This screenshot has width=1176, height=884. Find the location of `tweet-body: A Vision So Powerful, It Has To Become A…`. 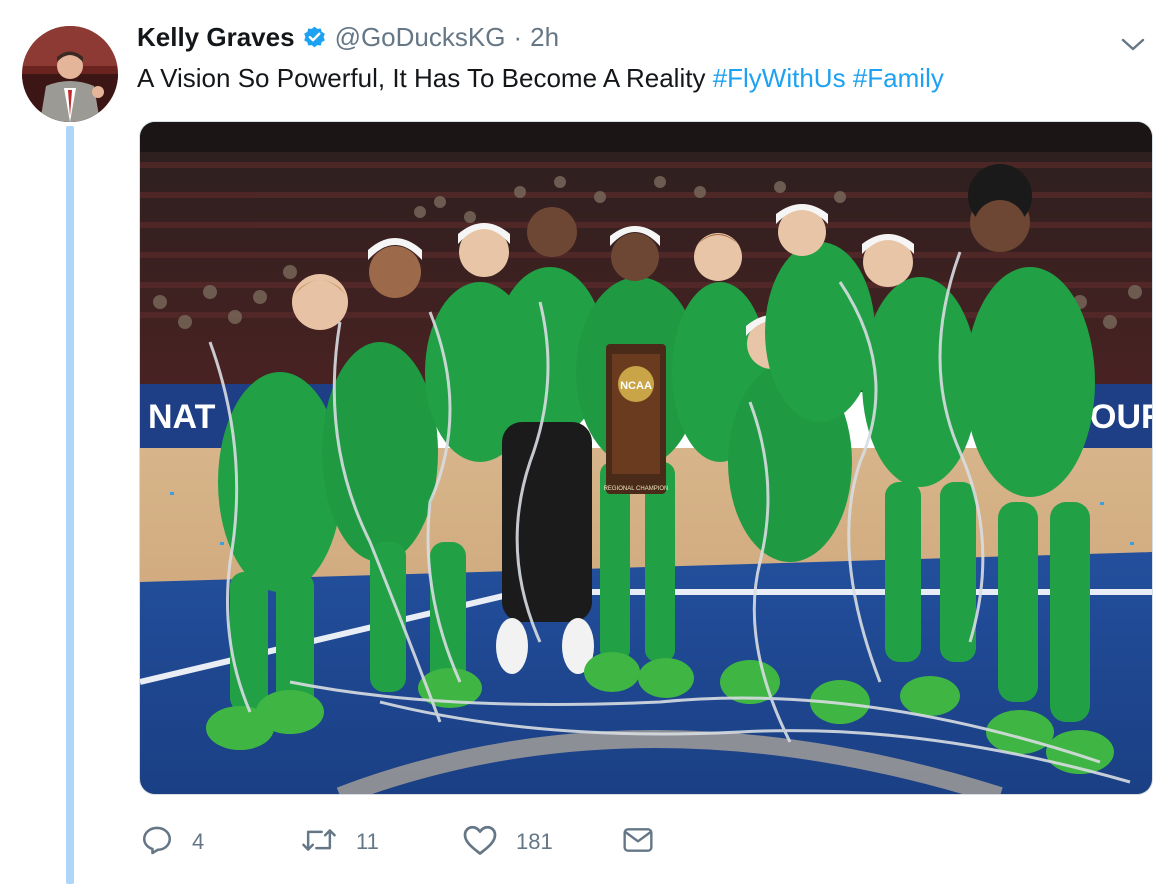

tweet-body: A Vision So Powerful, It Has To Become A… is located at coordinates (421, 78).